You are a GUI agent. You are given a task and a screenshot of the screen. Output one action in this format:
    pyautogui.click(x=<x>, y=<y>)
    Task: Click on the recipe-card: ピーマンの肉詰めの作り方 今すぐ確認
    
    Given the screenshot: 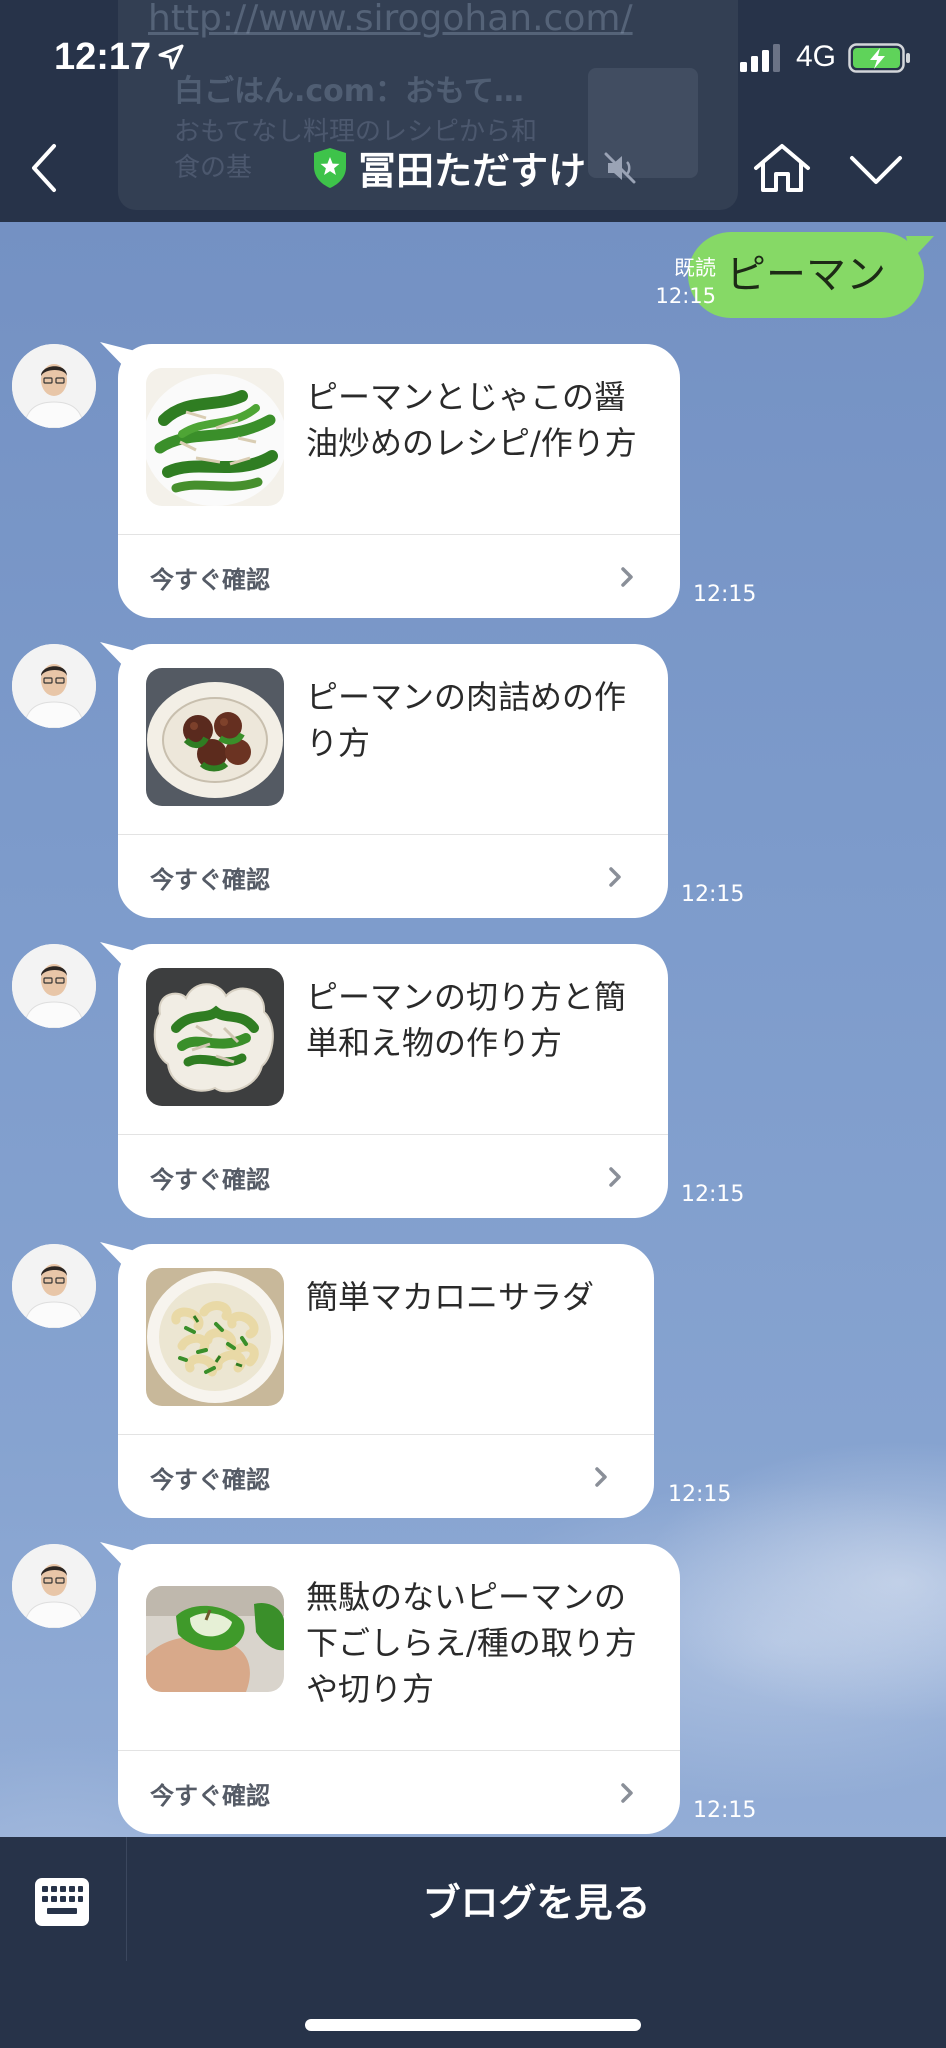 What is the action you would take?
    pyautogui.click(x=393, y=781)
    